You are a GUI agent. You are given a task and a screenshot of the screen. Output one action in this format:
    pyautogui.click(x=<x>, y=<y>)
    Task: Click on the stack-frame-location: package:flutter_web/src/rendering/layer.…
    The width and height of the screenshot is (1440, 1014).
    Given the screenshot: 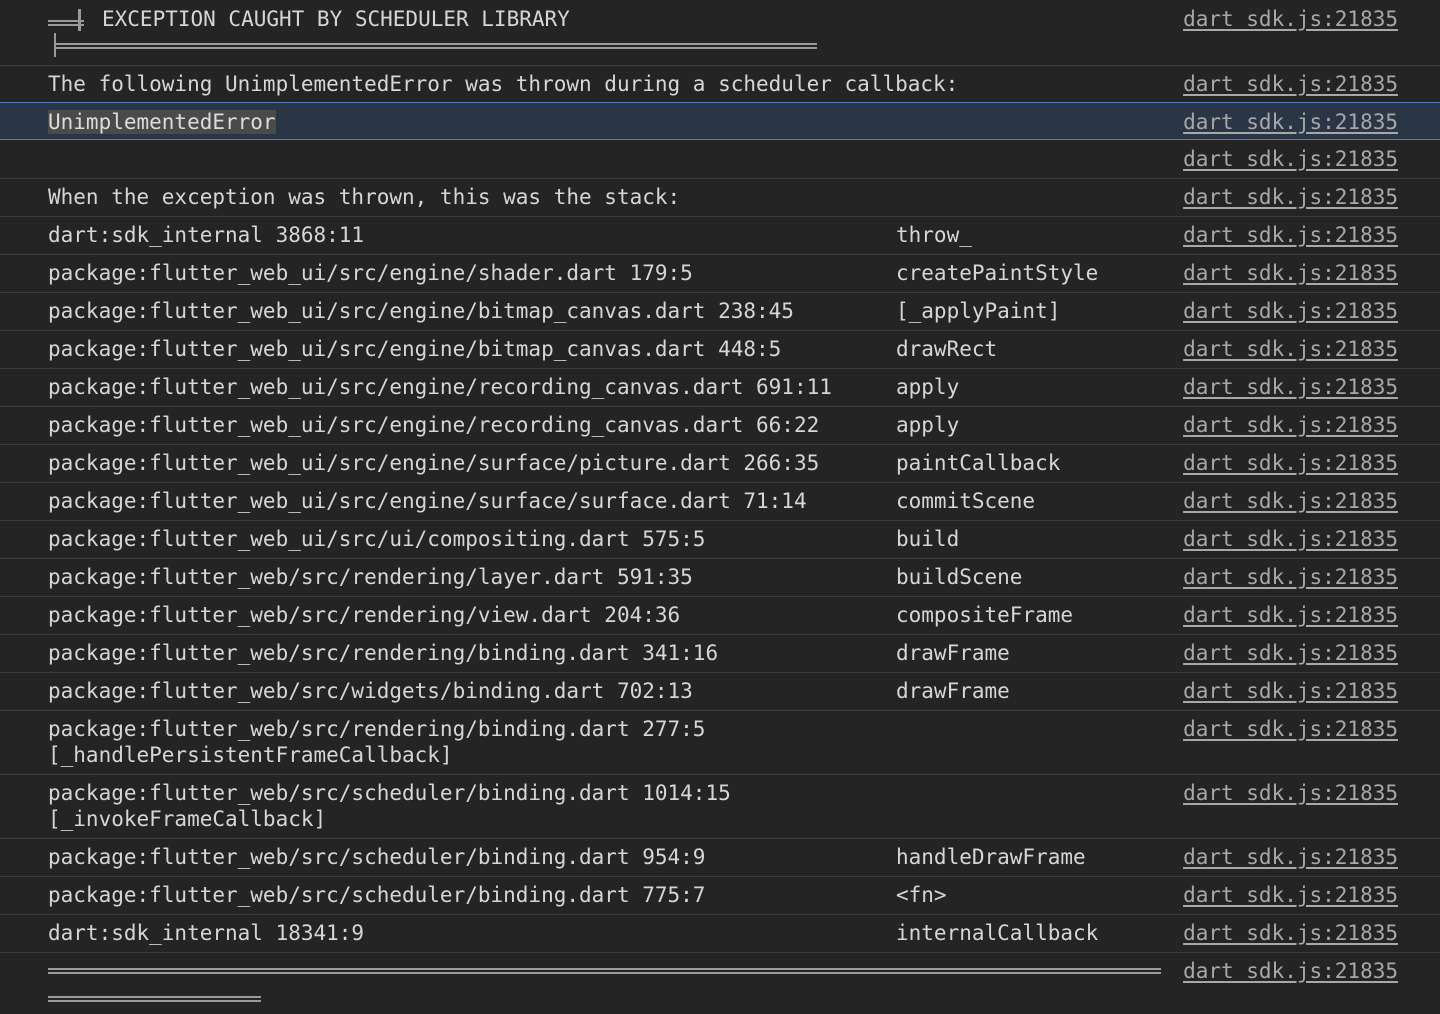 What is the action you would take?
    pyautogui.click(x=370, y=577)
    